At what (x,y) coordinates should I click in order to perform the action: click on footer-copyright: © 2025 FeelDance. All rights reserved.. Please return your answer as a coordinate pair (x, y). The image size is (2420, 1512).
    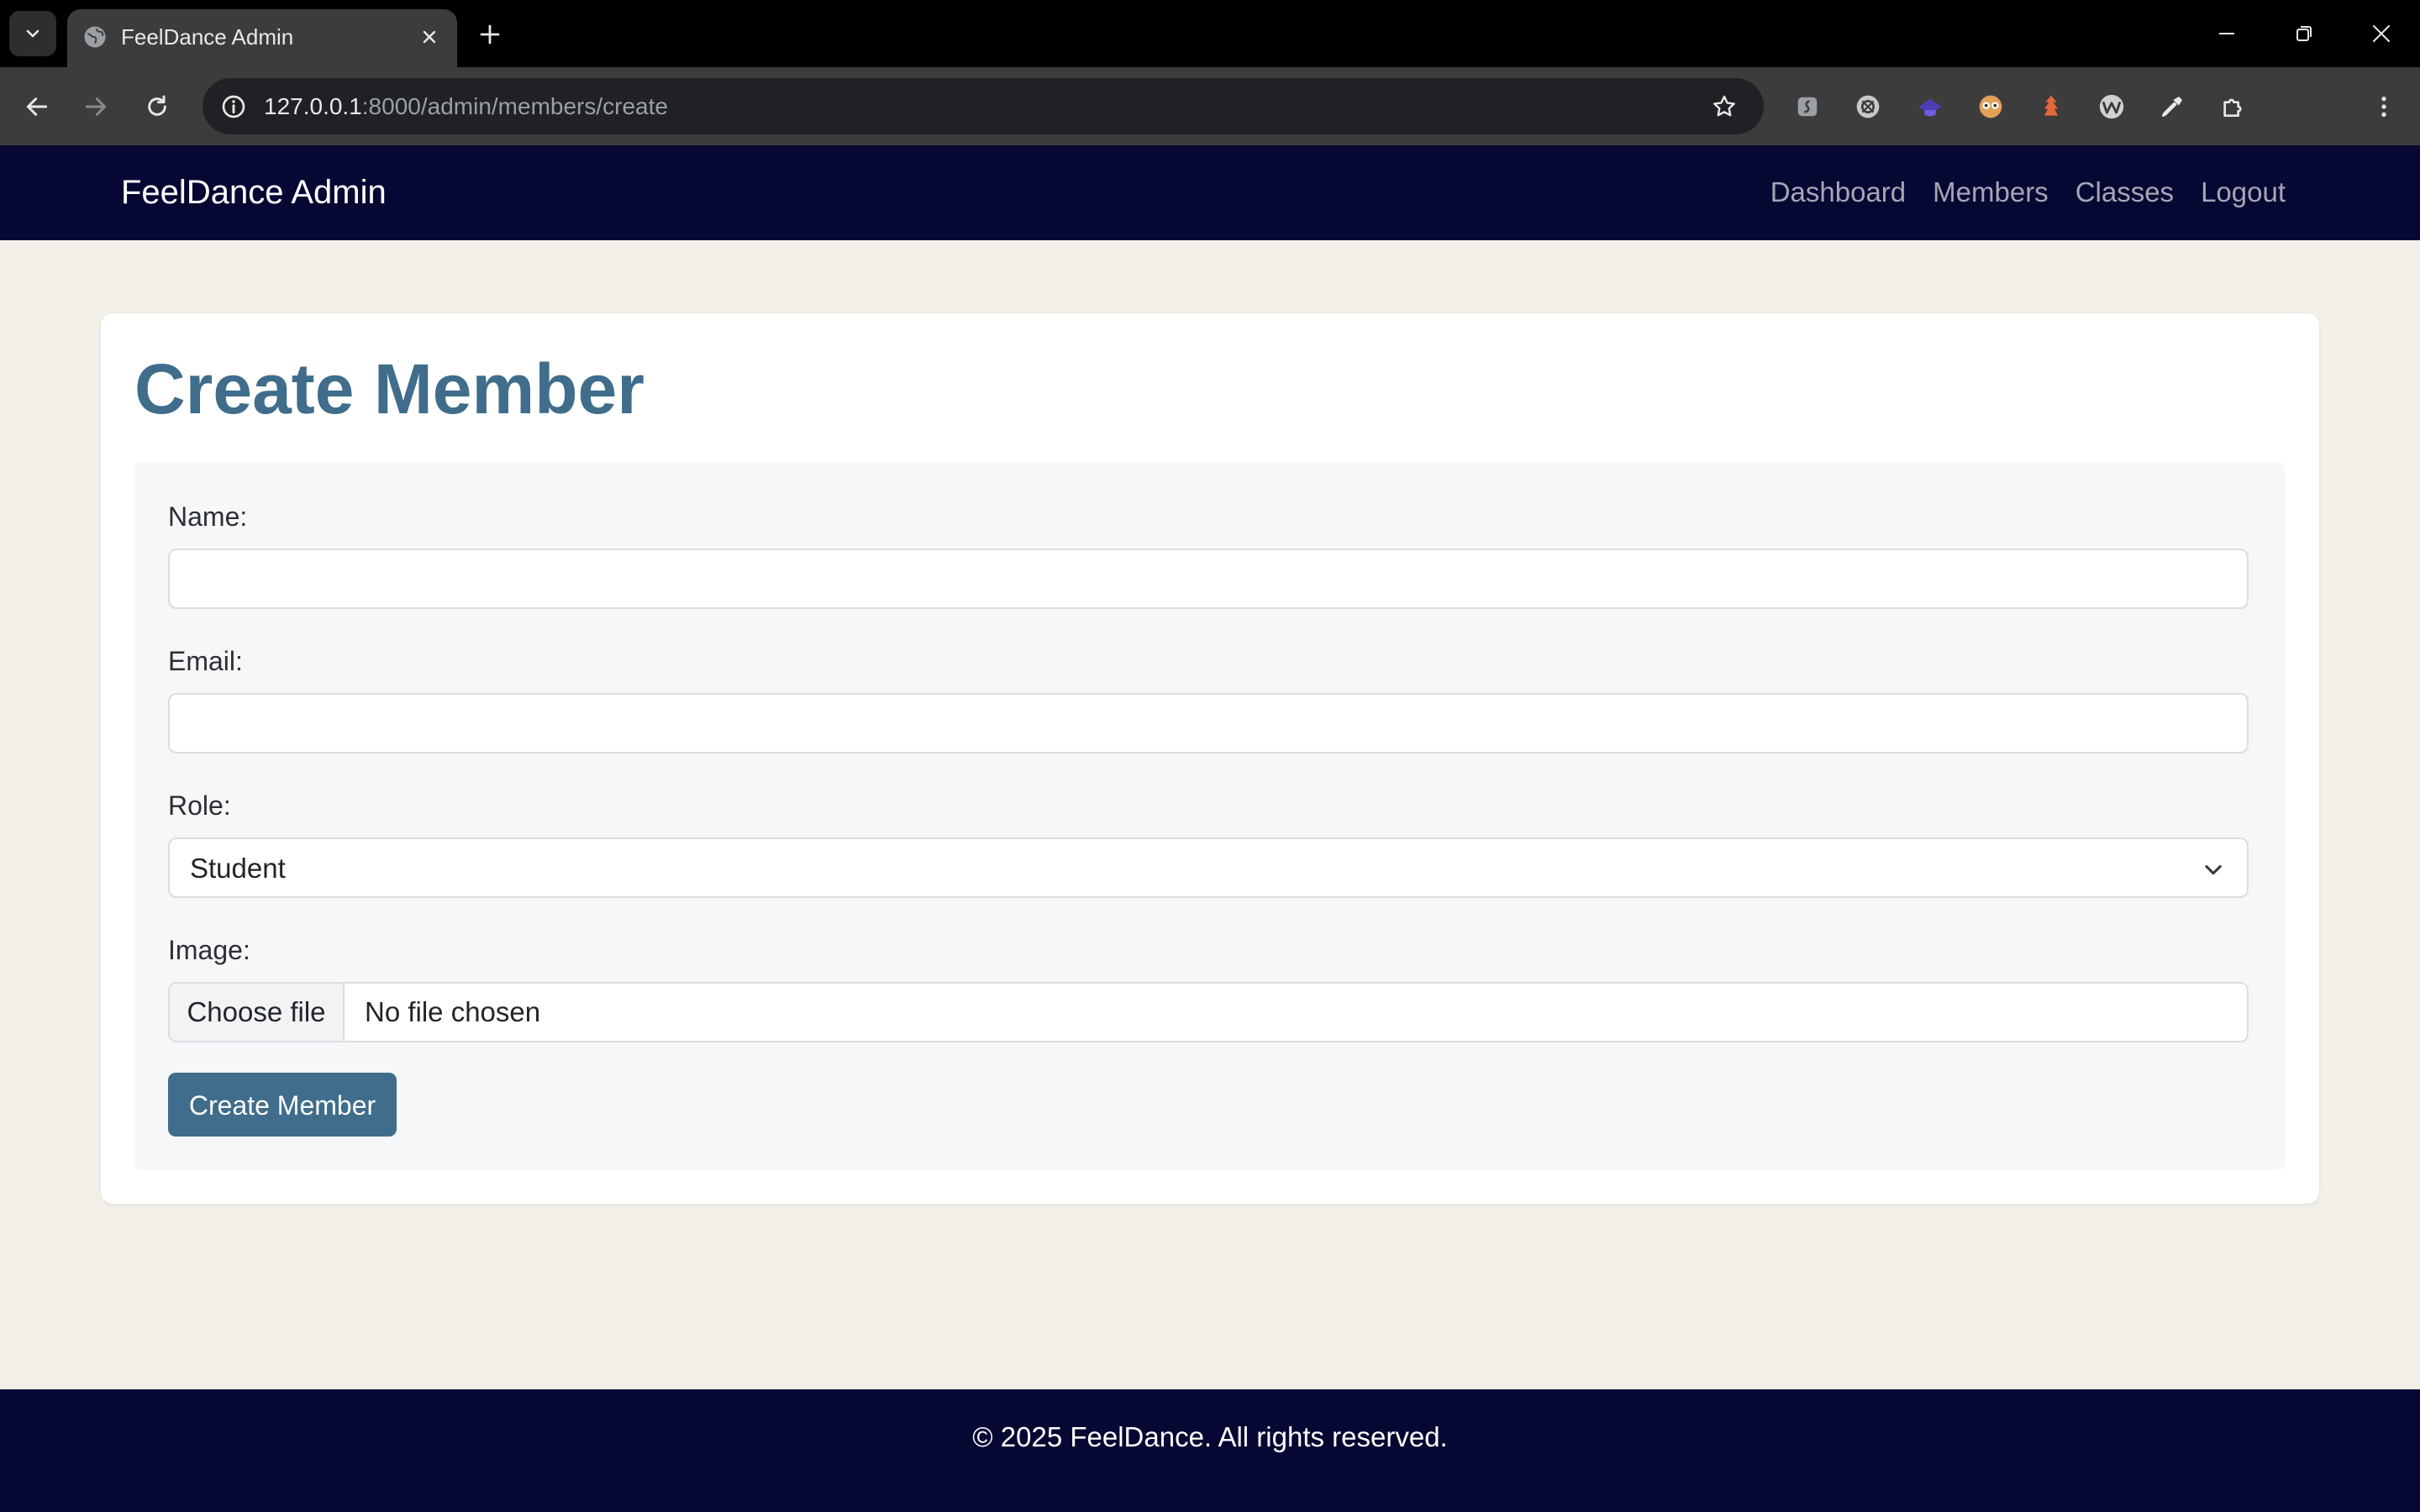
    Looking at the image, I should click on (1210, 1436).